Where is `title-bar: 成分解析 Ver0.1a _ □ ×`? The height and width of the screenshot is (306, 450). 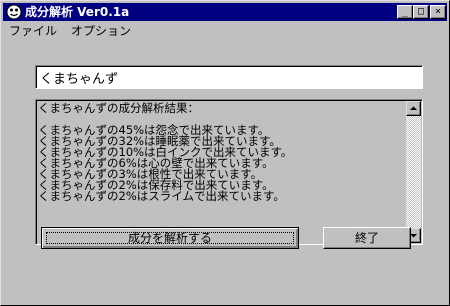
title-bar: 成分解析 Ver0.1a _ □ × is located at coordinates (225, 12).